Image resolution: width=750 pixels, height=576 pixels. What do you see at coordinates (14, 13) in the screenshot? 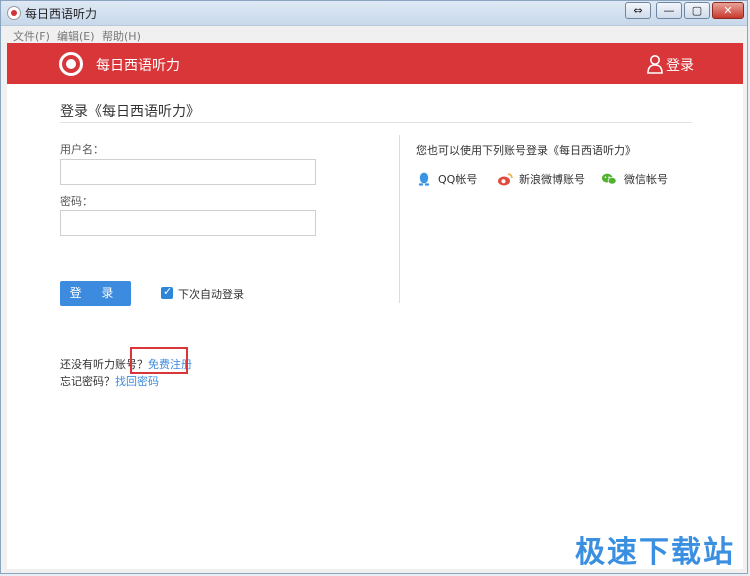
I see `app-logo-icon` at bounding box center [14, 13].